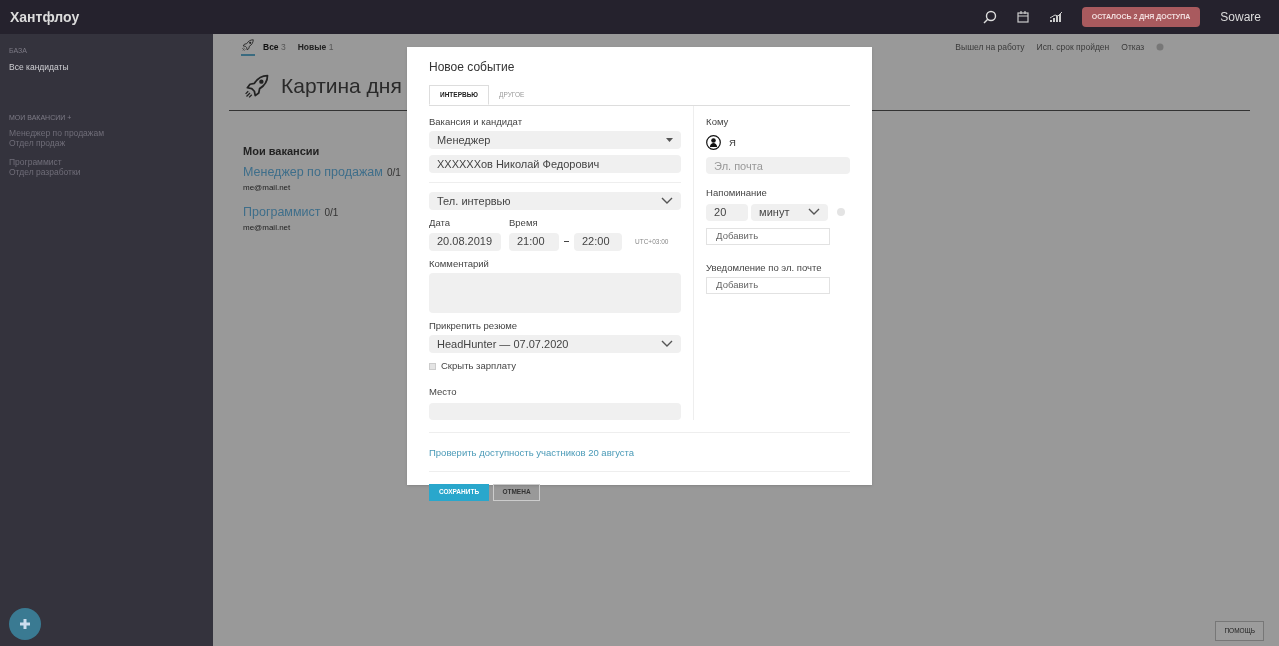  What do you see at coordinates (532, 452) in the screenshot?
I see `check-availability-link: Проверить доступность участников 20 августа` at bounding box center [532, 452].